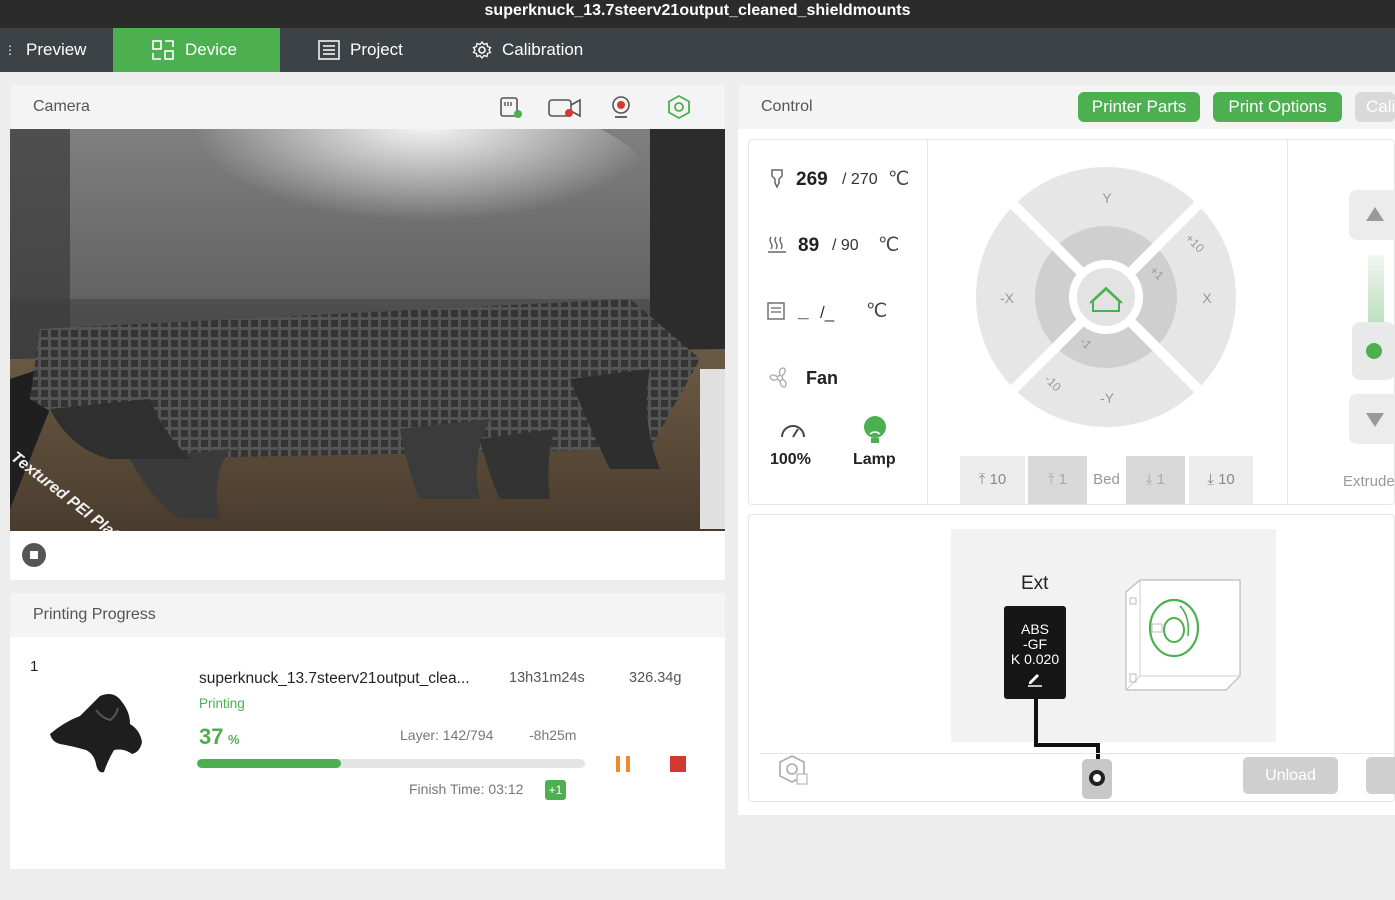 The height and width of the screenshot is (900, 1395). I want to click on bed-down-1-button: ⤓ 1, so click(1155, 480).